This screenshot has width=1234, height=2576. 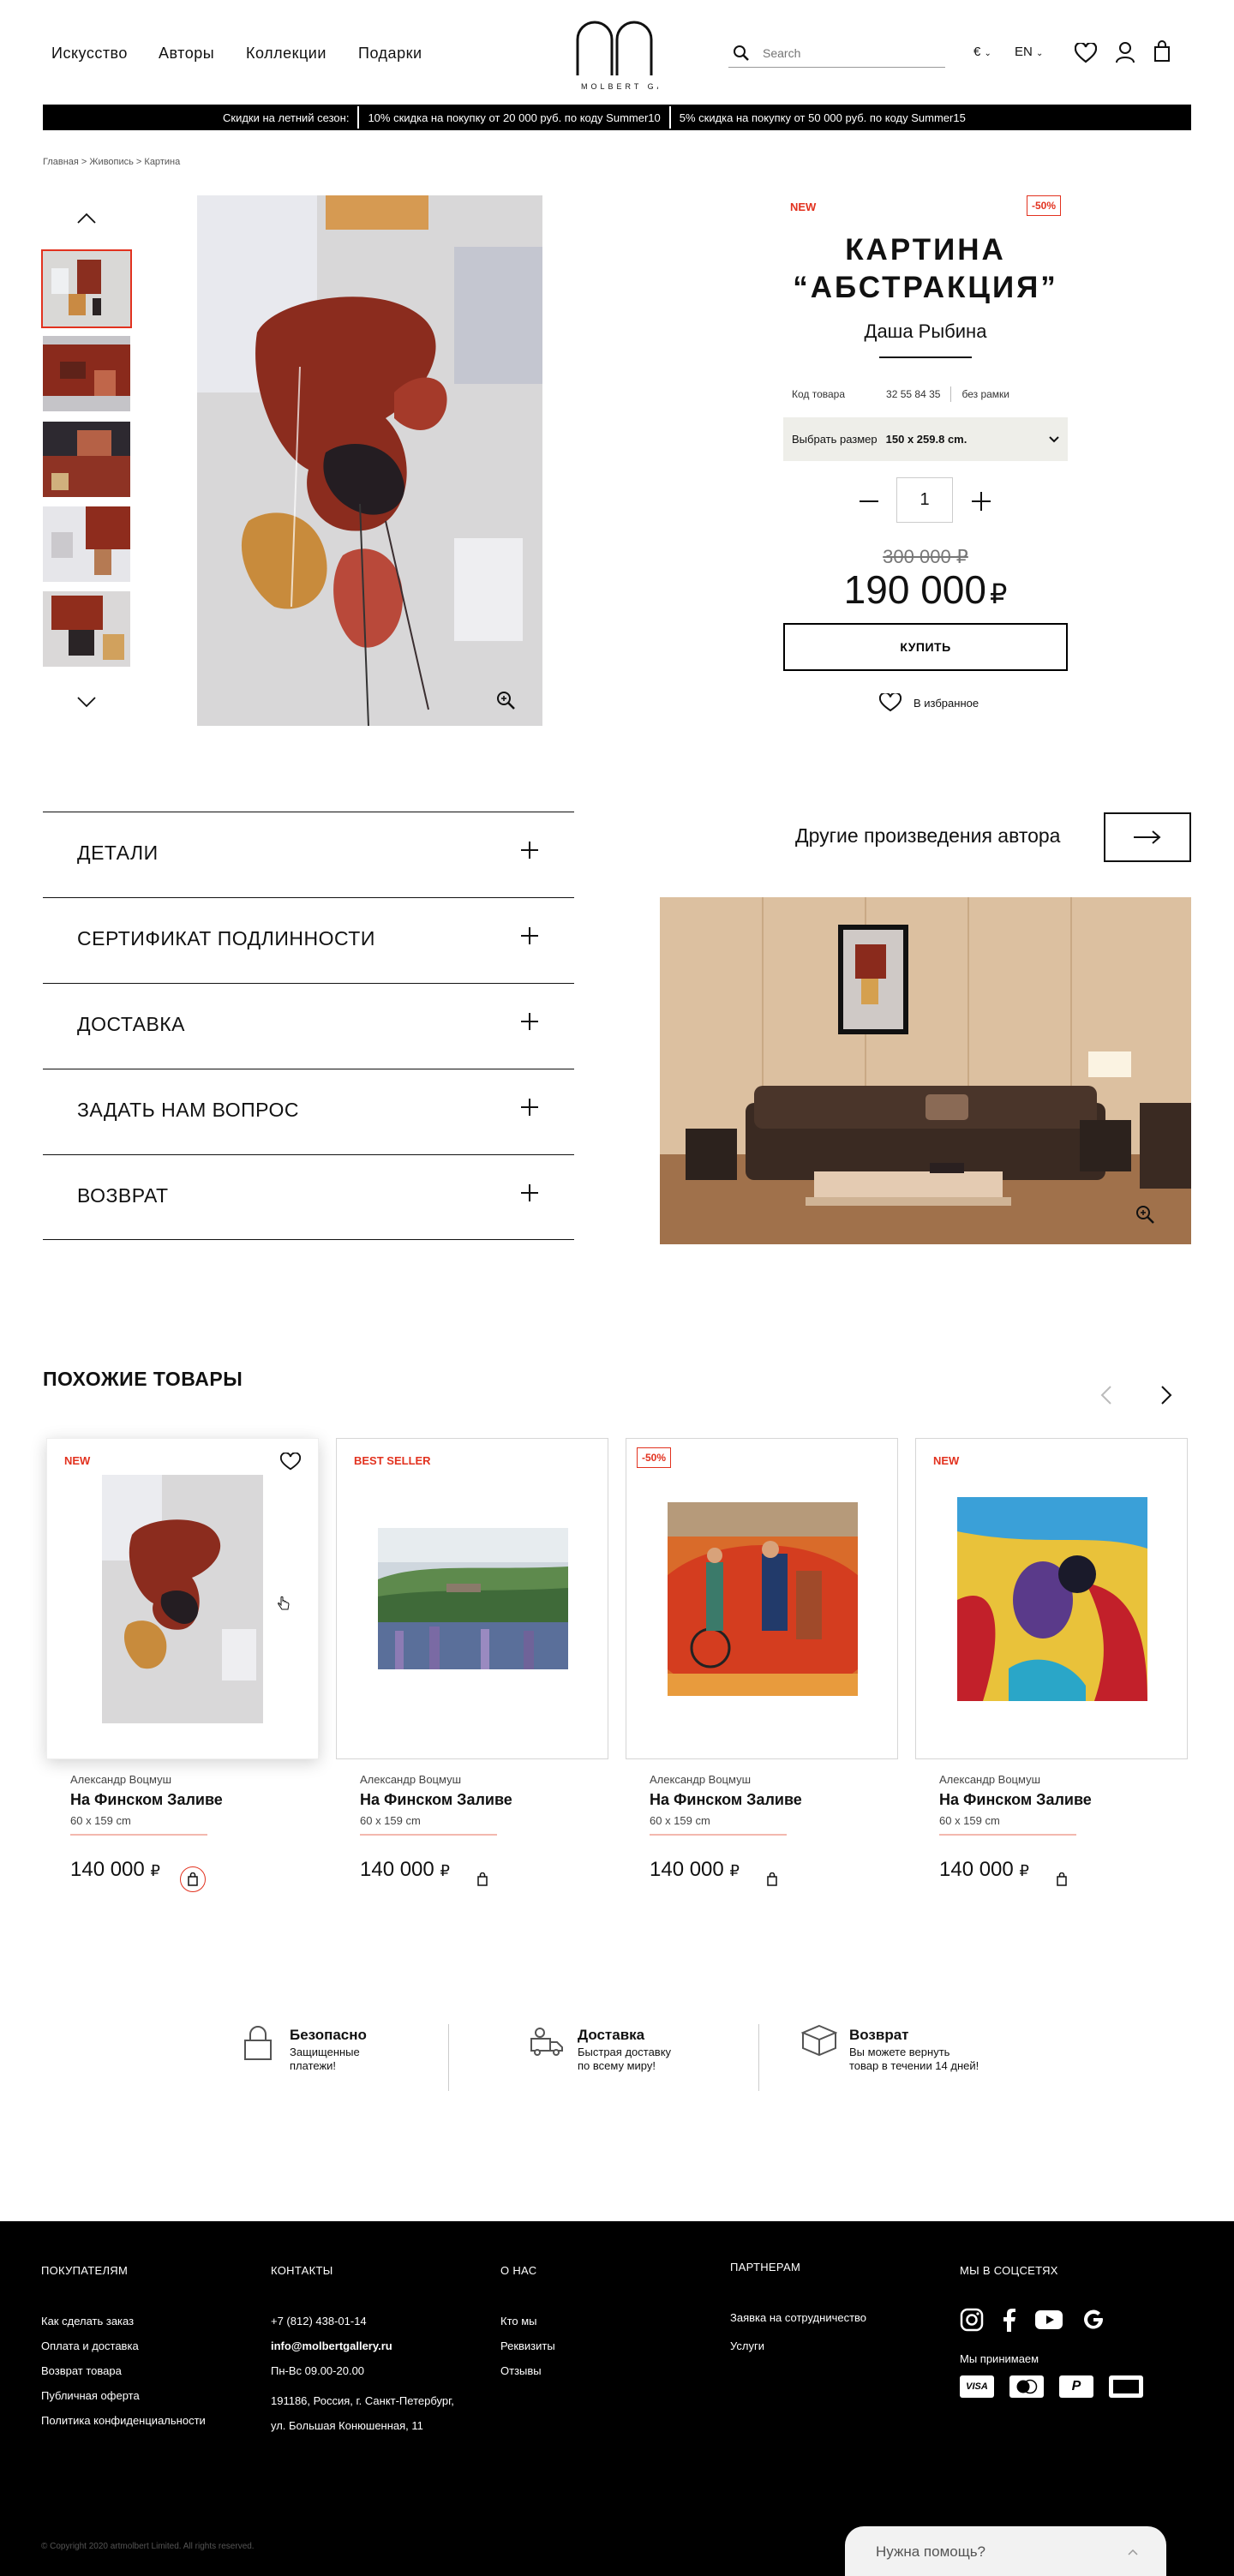 I want to click on currency-select: € ⌄, so click(x=982, y=52).